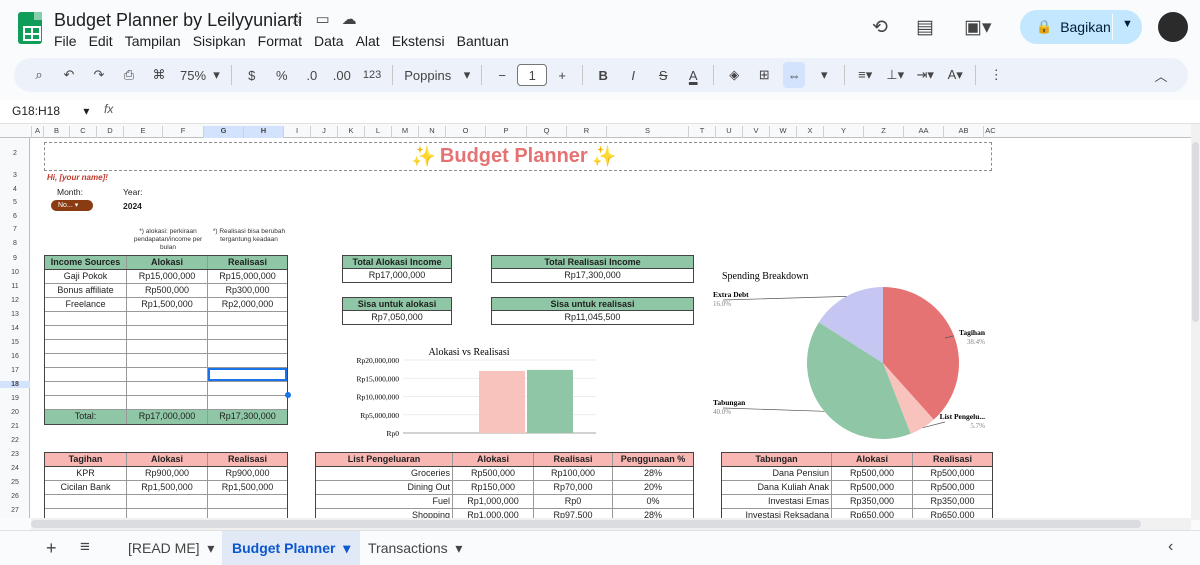 The height and width of the screenshot is (565, 1200). Describe the element at coordinates (377, 132) in the screenshot. I see `column-header-l: L` at that location.